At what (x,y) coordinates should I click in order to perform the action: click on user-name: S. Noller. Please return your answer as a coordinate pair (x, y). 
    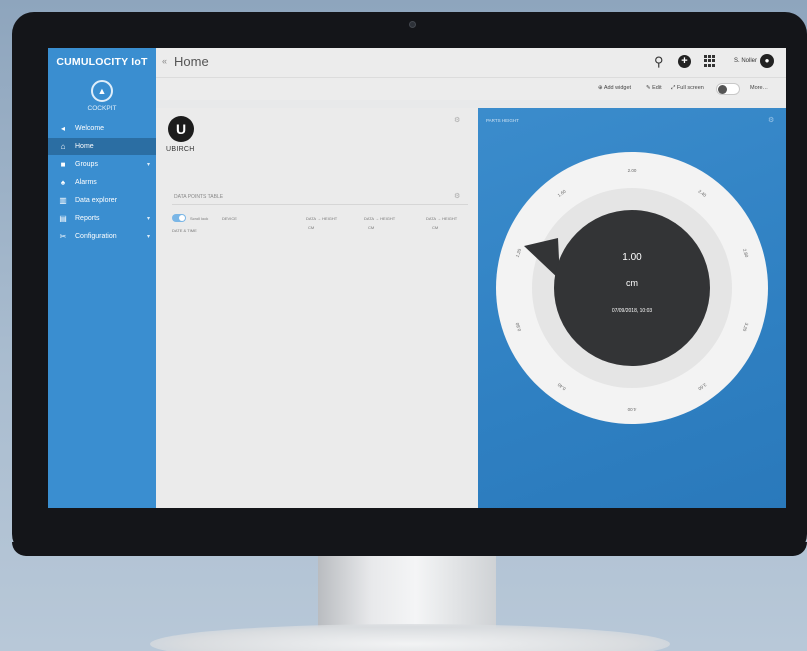
    Looking at the image, I should click on (745, 61).